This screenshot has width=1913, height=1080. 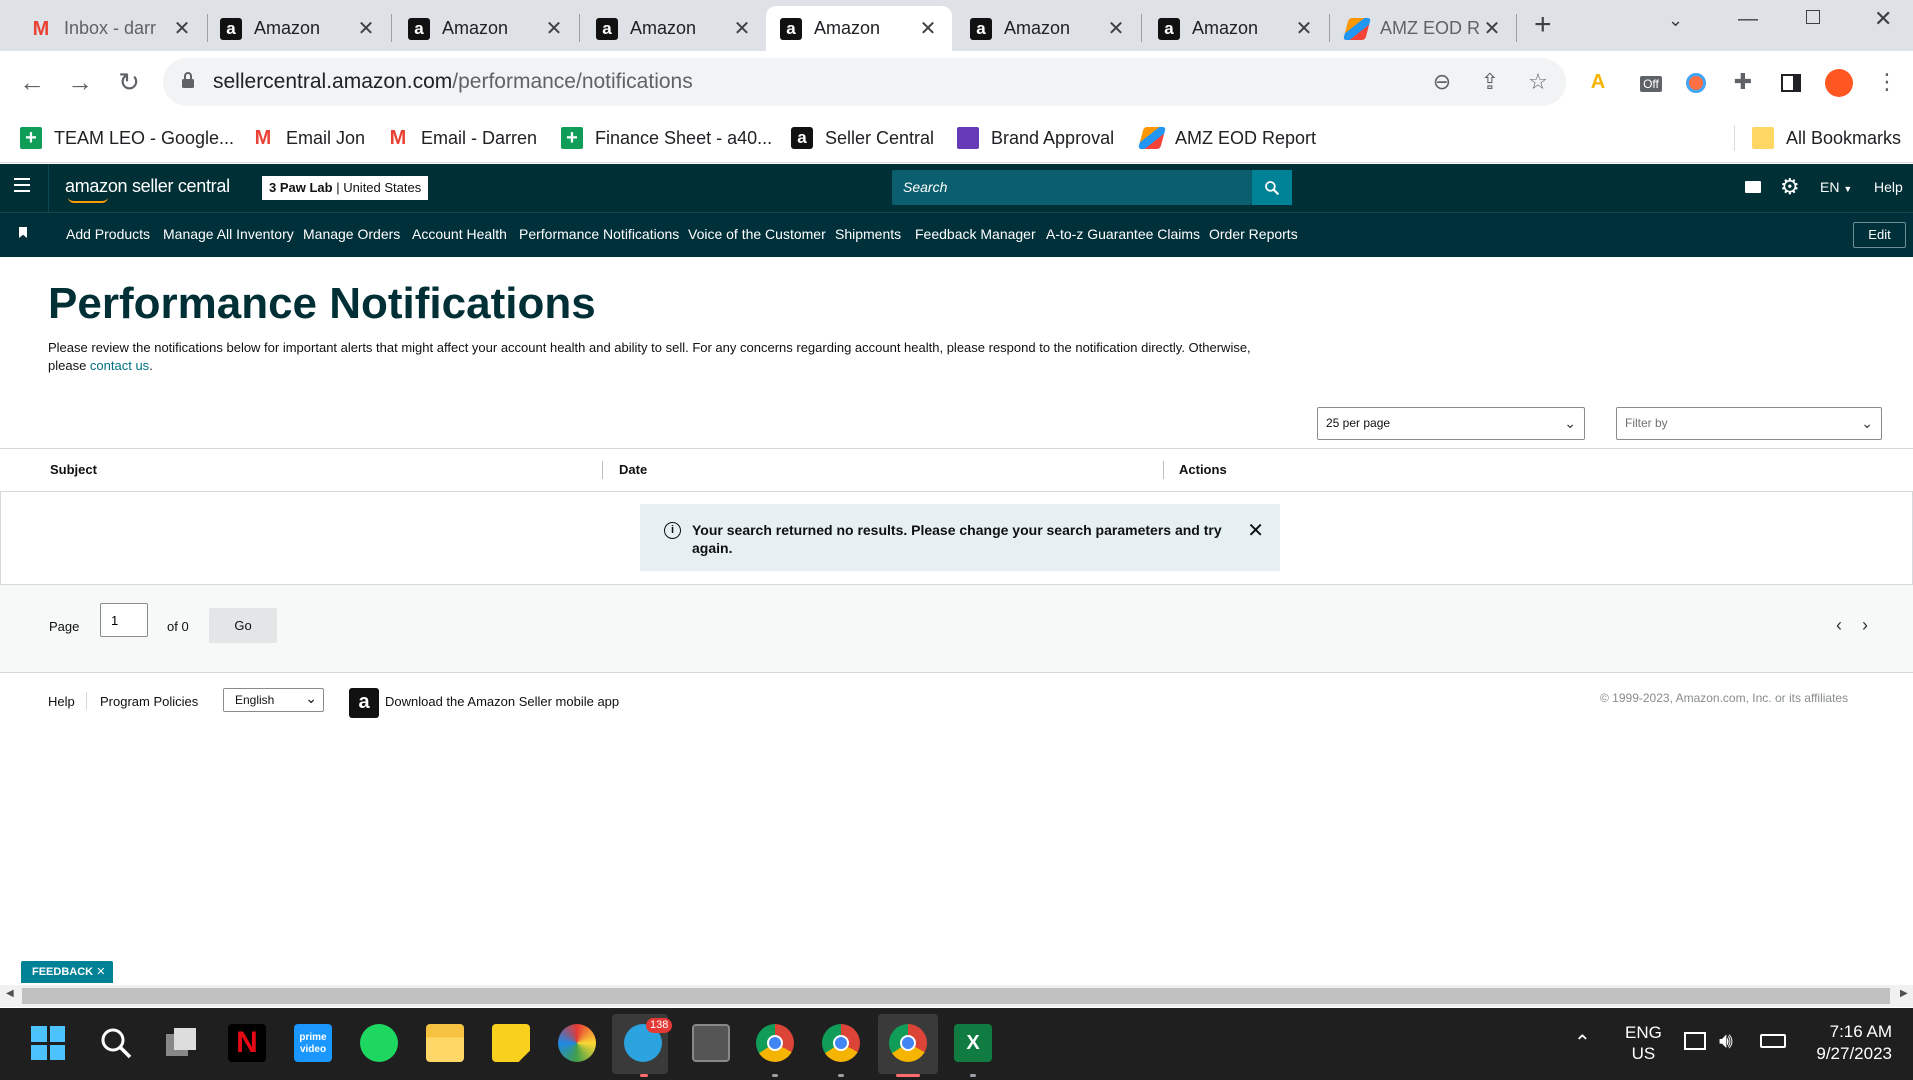 I want to click on nav-item: Manage All Inventory, so click(x=228, y=234).